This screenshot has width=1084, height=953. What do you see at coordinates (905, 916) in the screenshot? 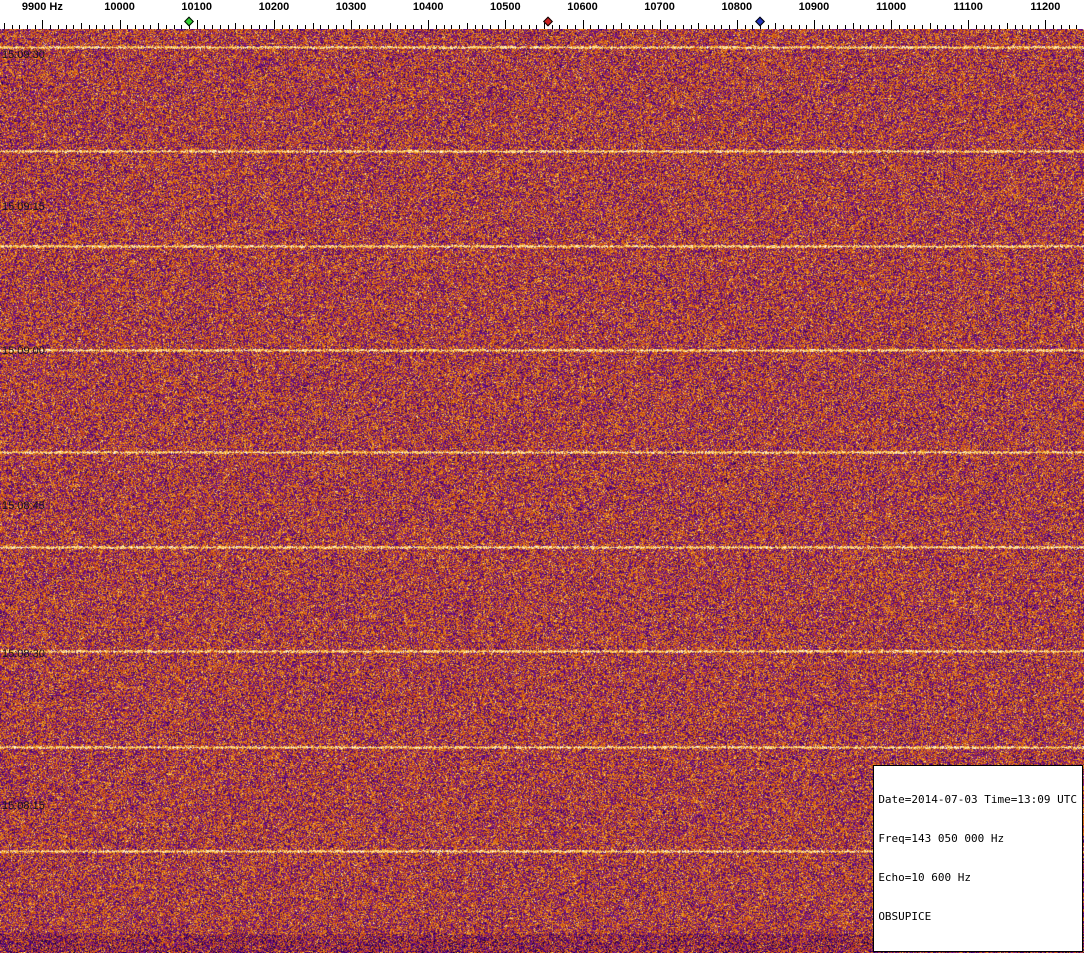
I see `info-station: OBSUPICE` at bounding box center [905, 916].